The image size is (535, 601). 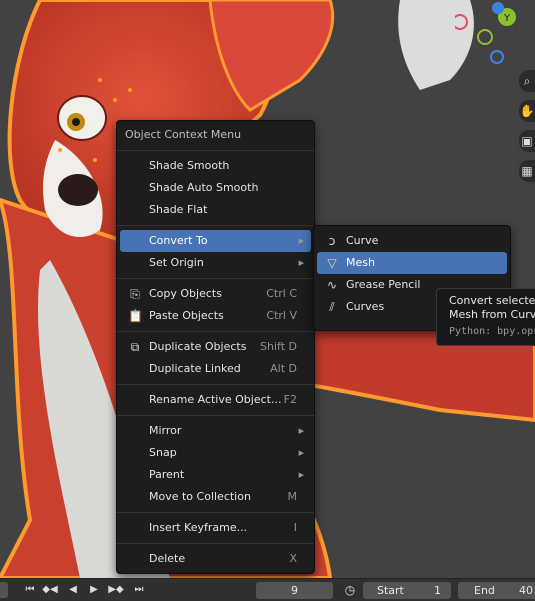 What do you see at coordinates (281, 293) in the screenshot?
I see `copy-shortcut: Ctrl C` at bounding box center [281, 293].